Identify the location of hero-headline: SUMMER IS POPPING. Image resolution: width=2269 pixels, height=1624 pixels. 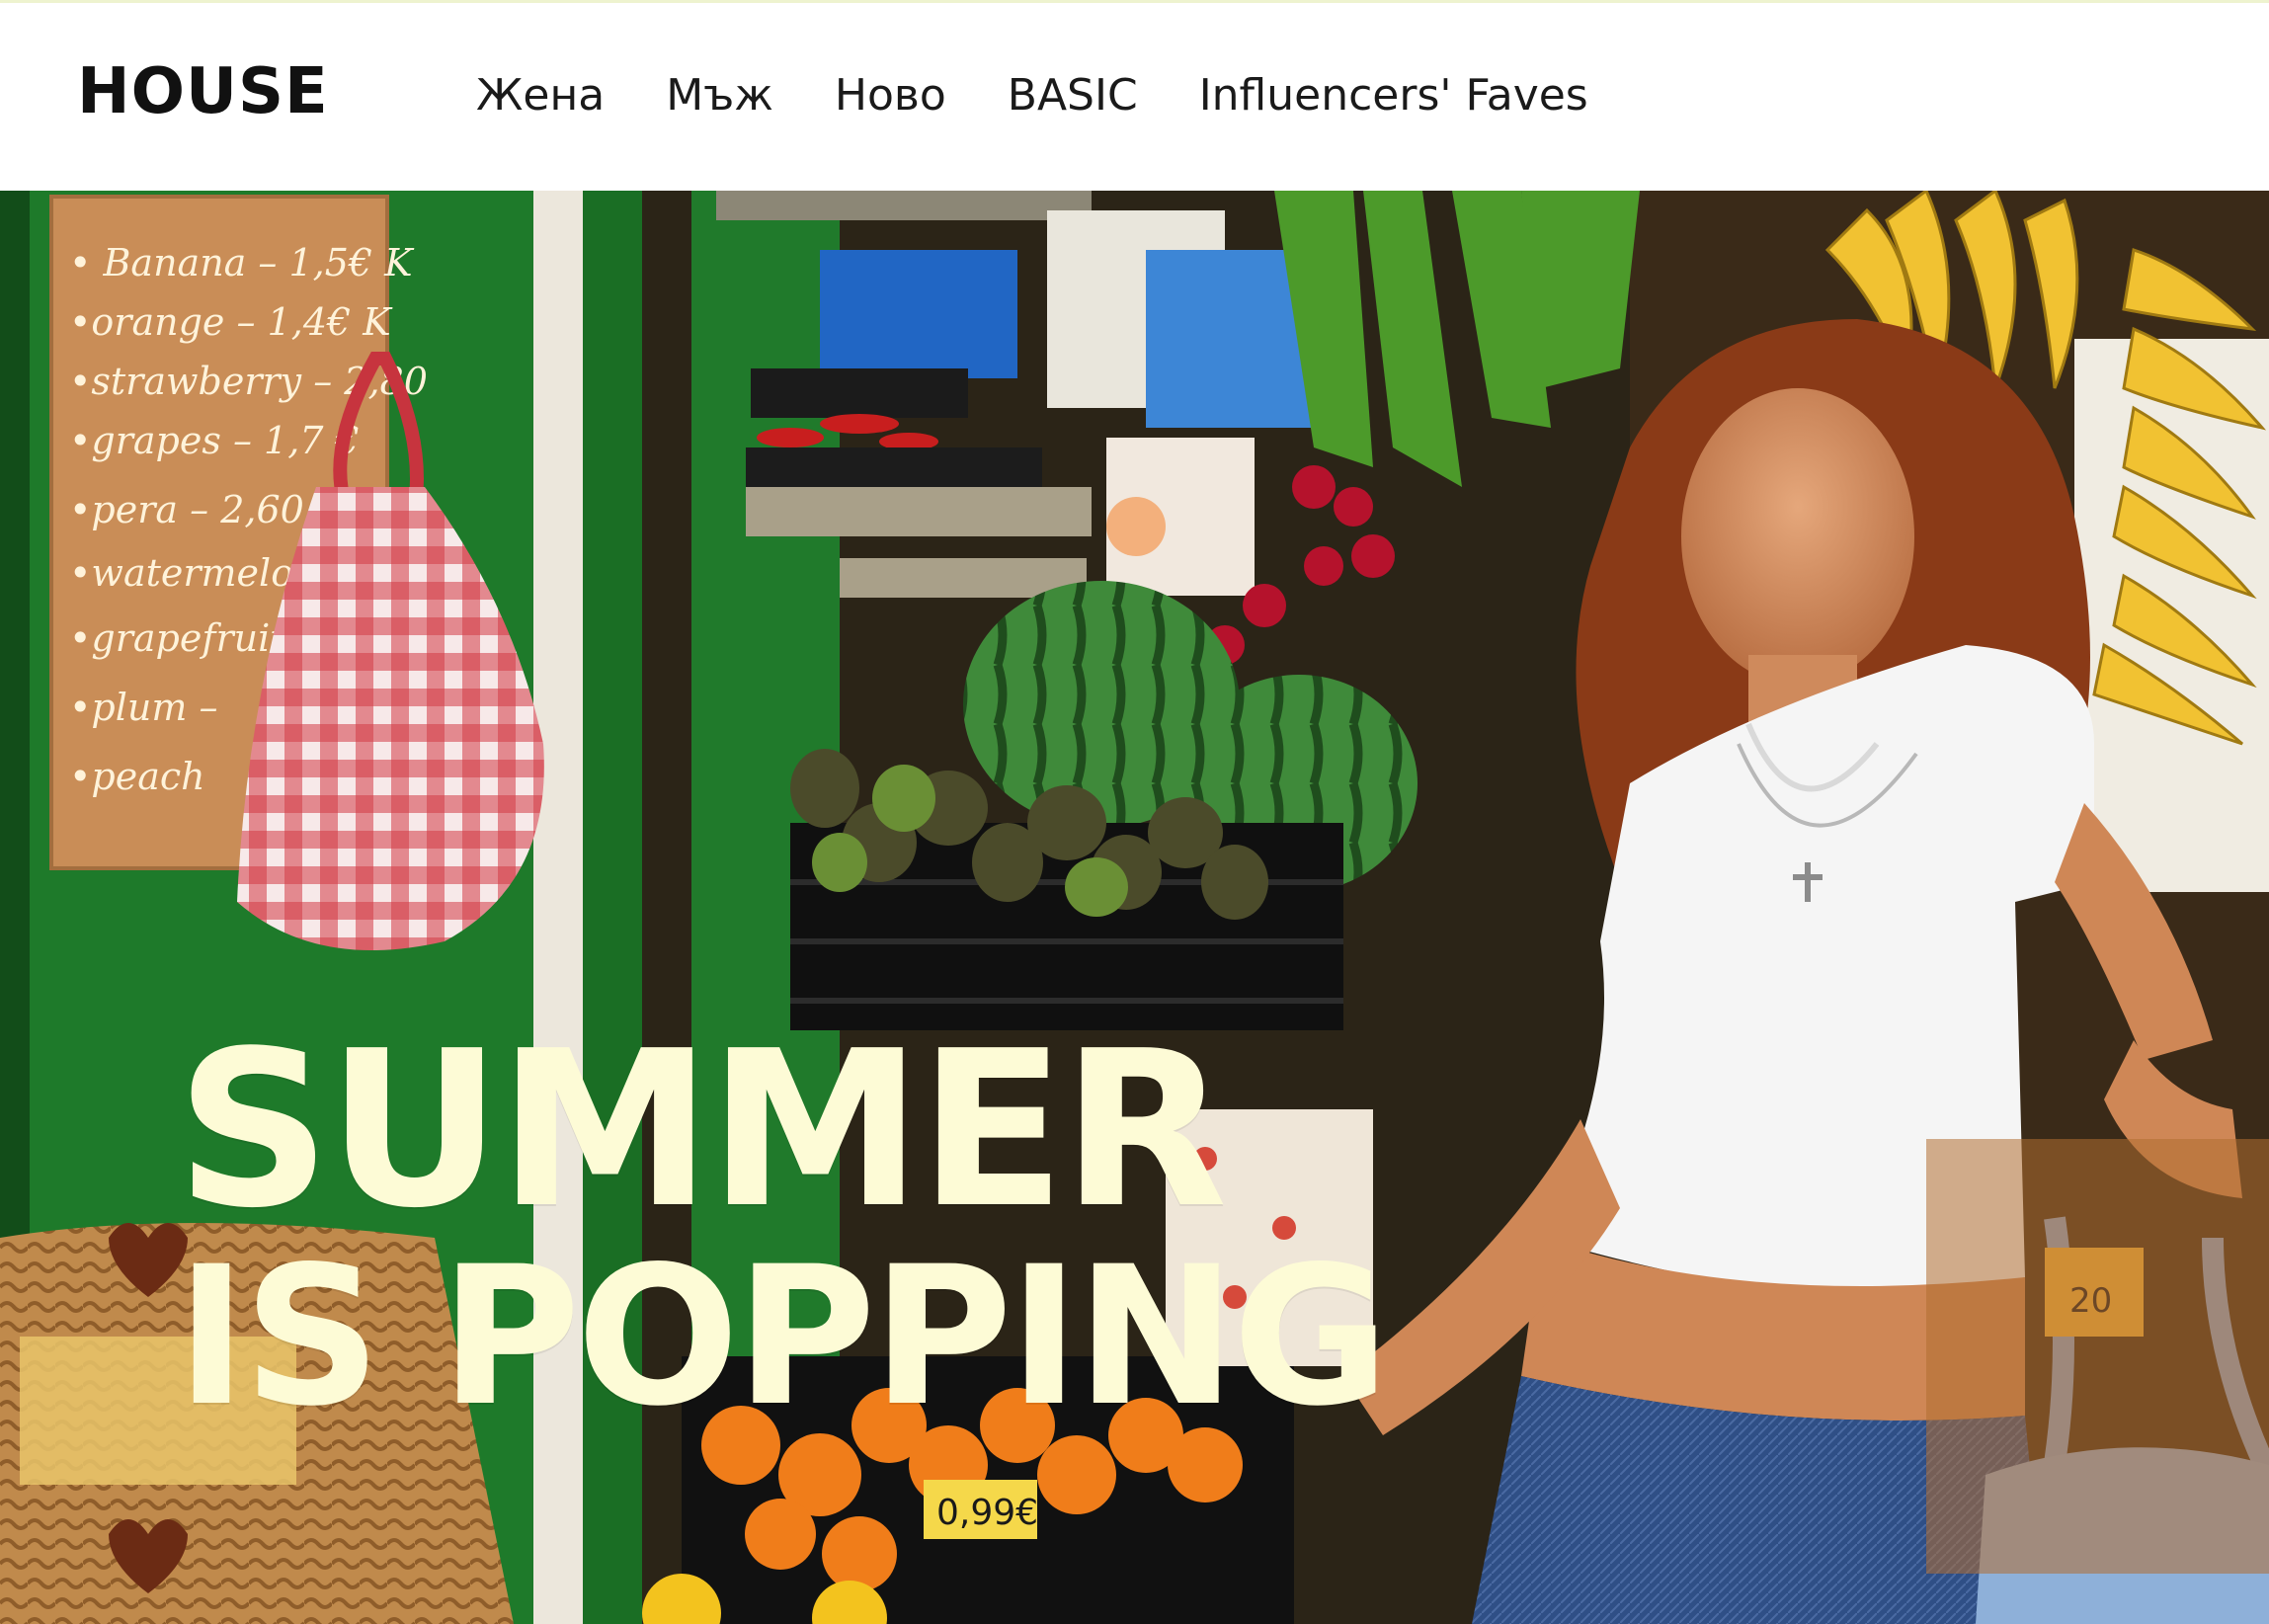
(783, 1227).